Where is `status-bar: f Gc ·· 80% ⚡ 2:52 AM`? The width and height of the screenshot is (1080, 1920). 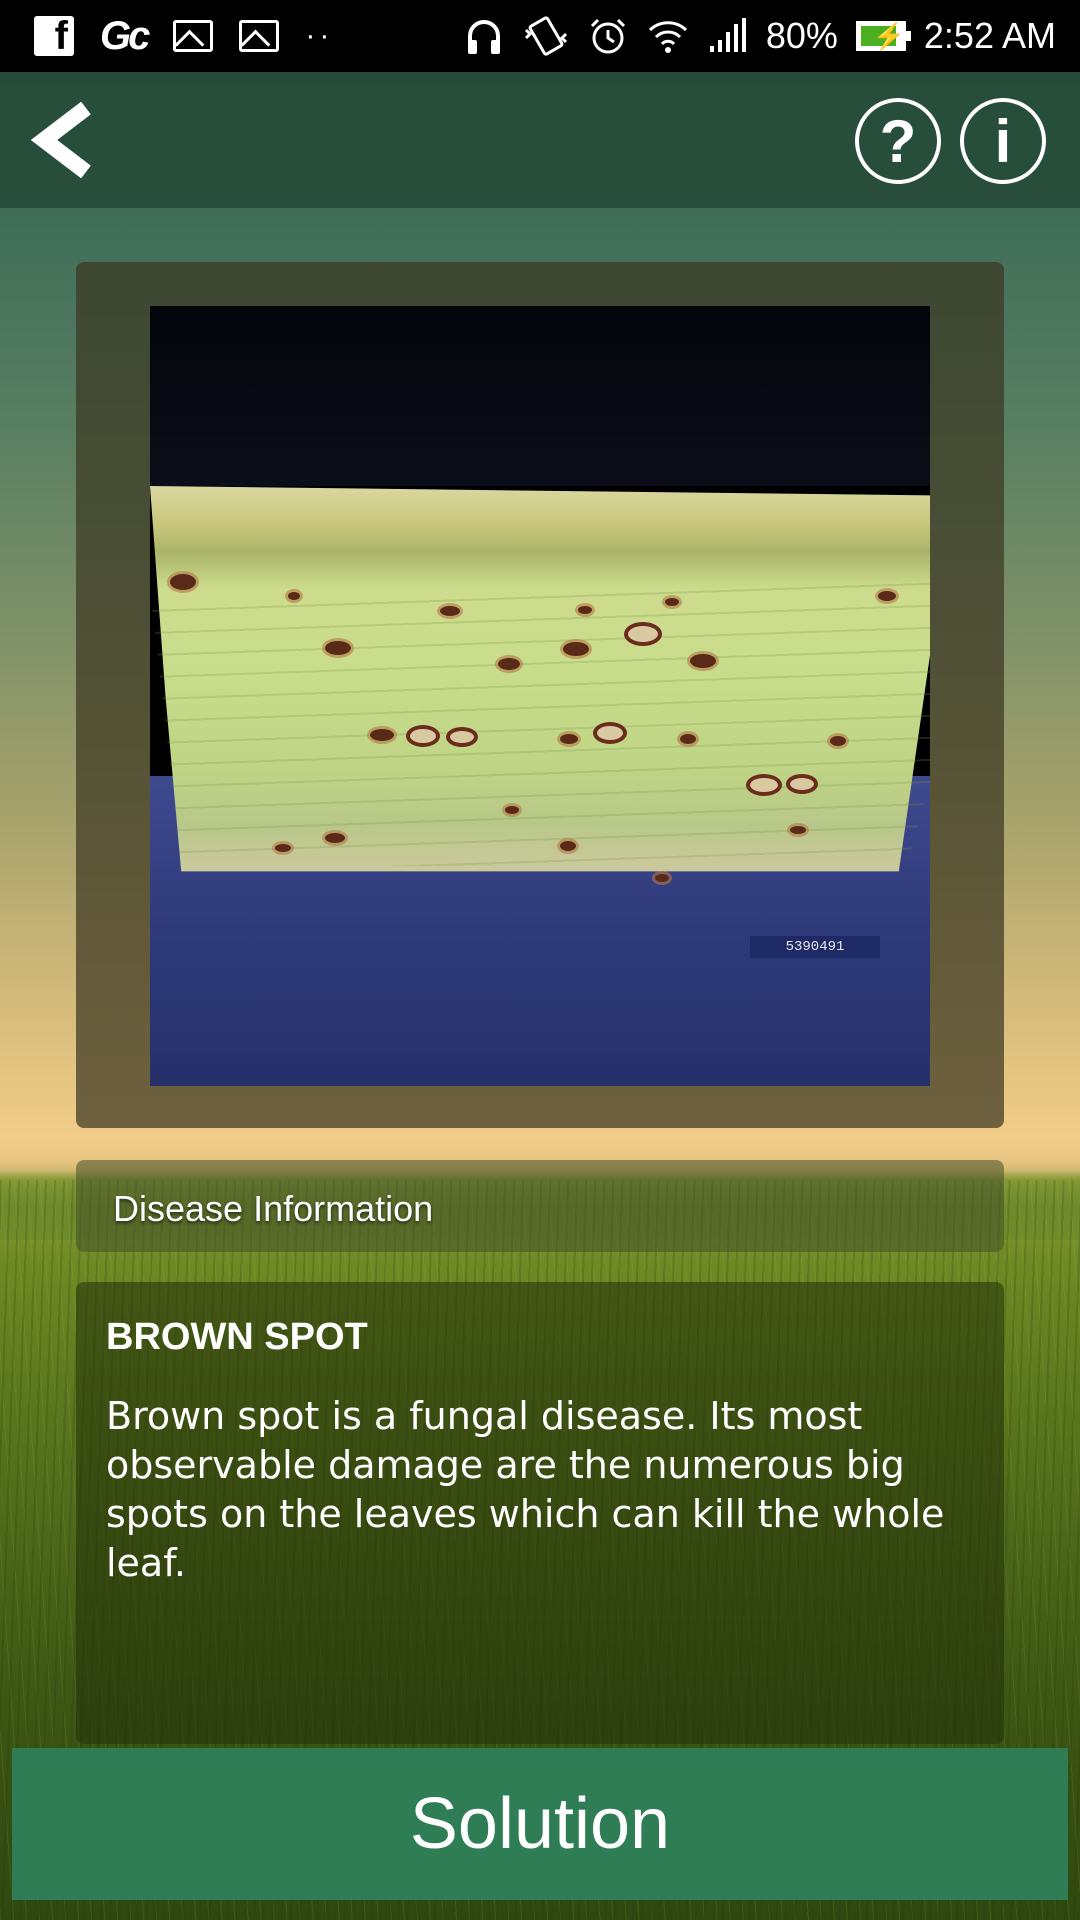 status-bar: f Gc ·· 80% ⚡ 2:52 AM is located at coordinates (540, 36).